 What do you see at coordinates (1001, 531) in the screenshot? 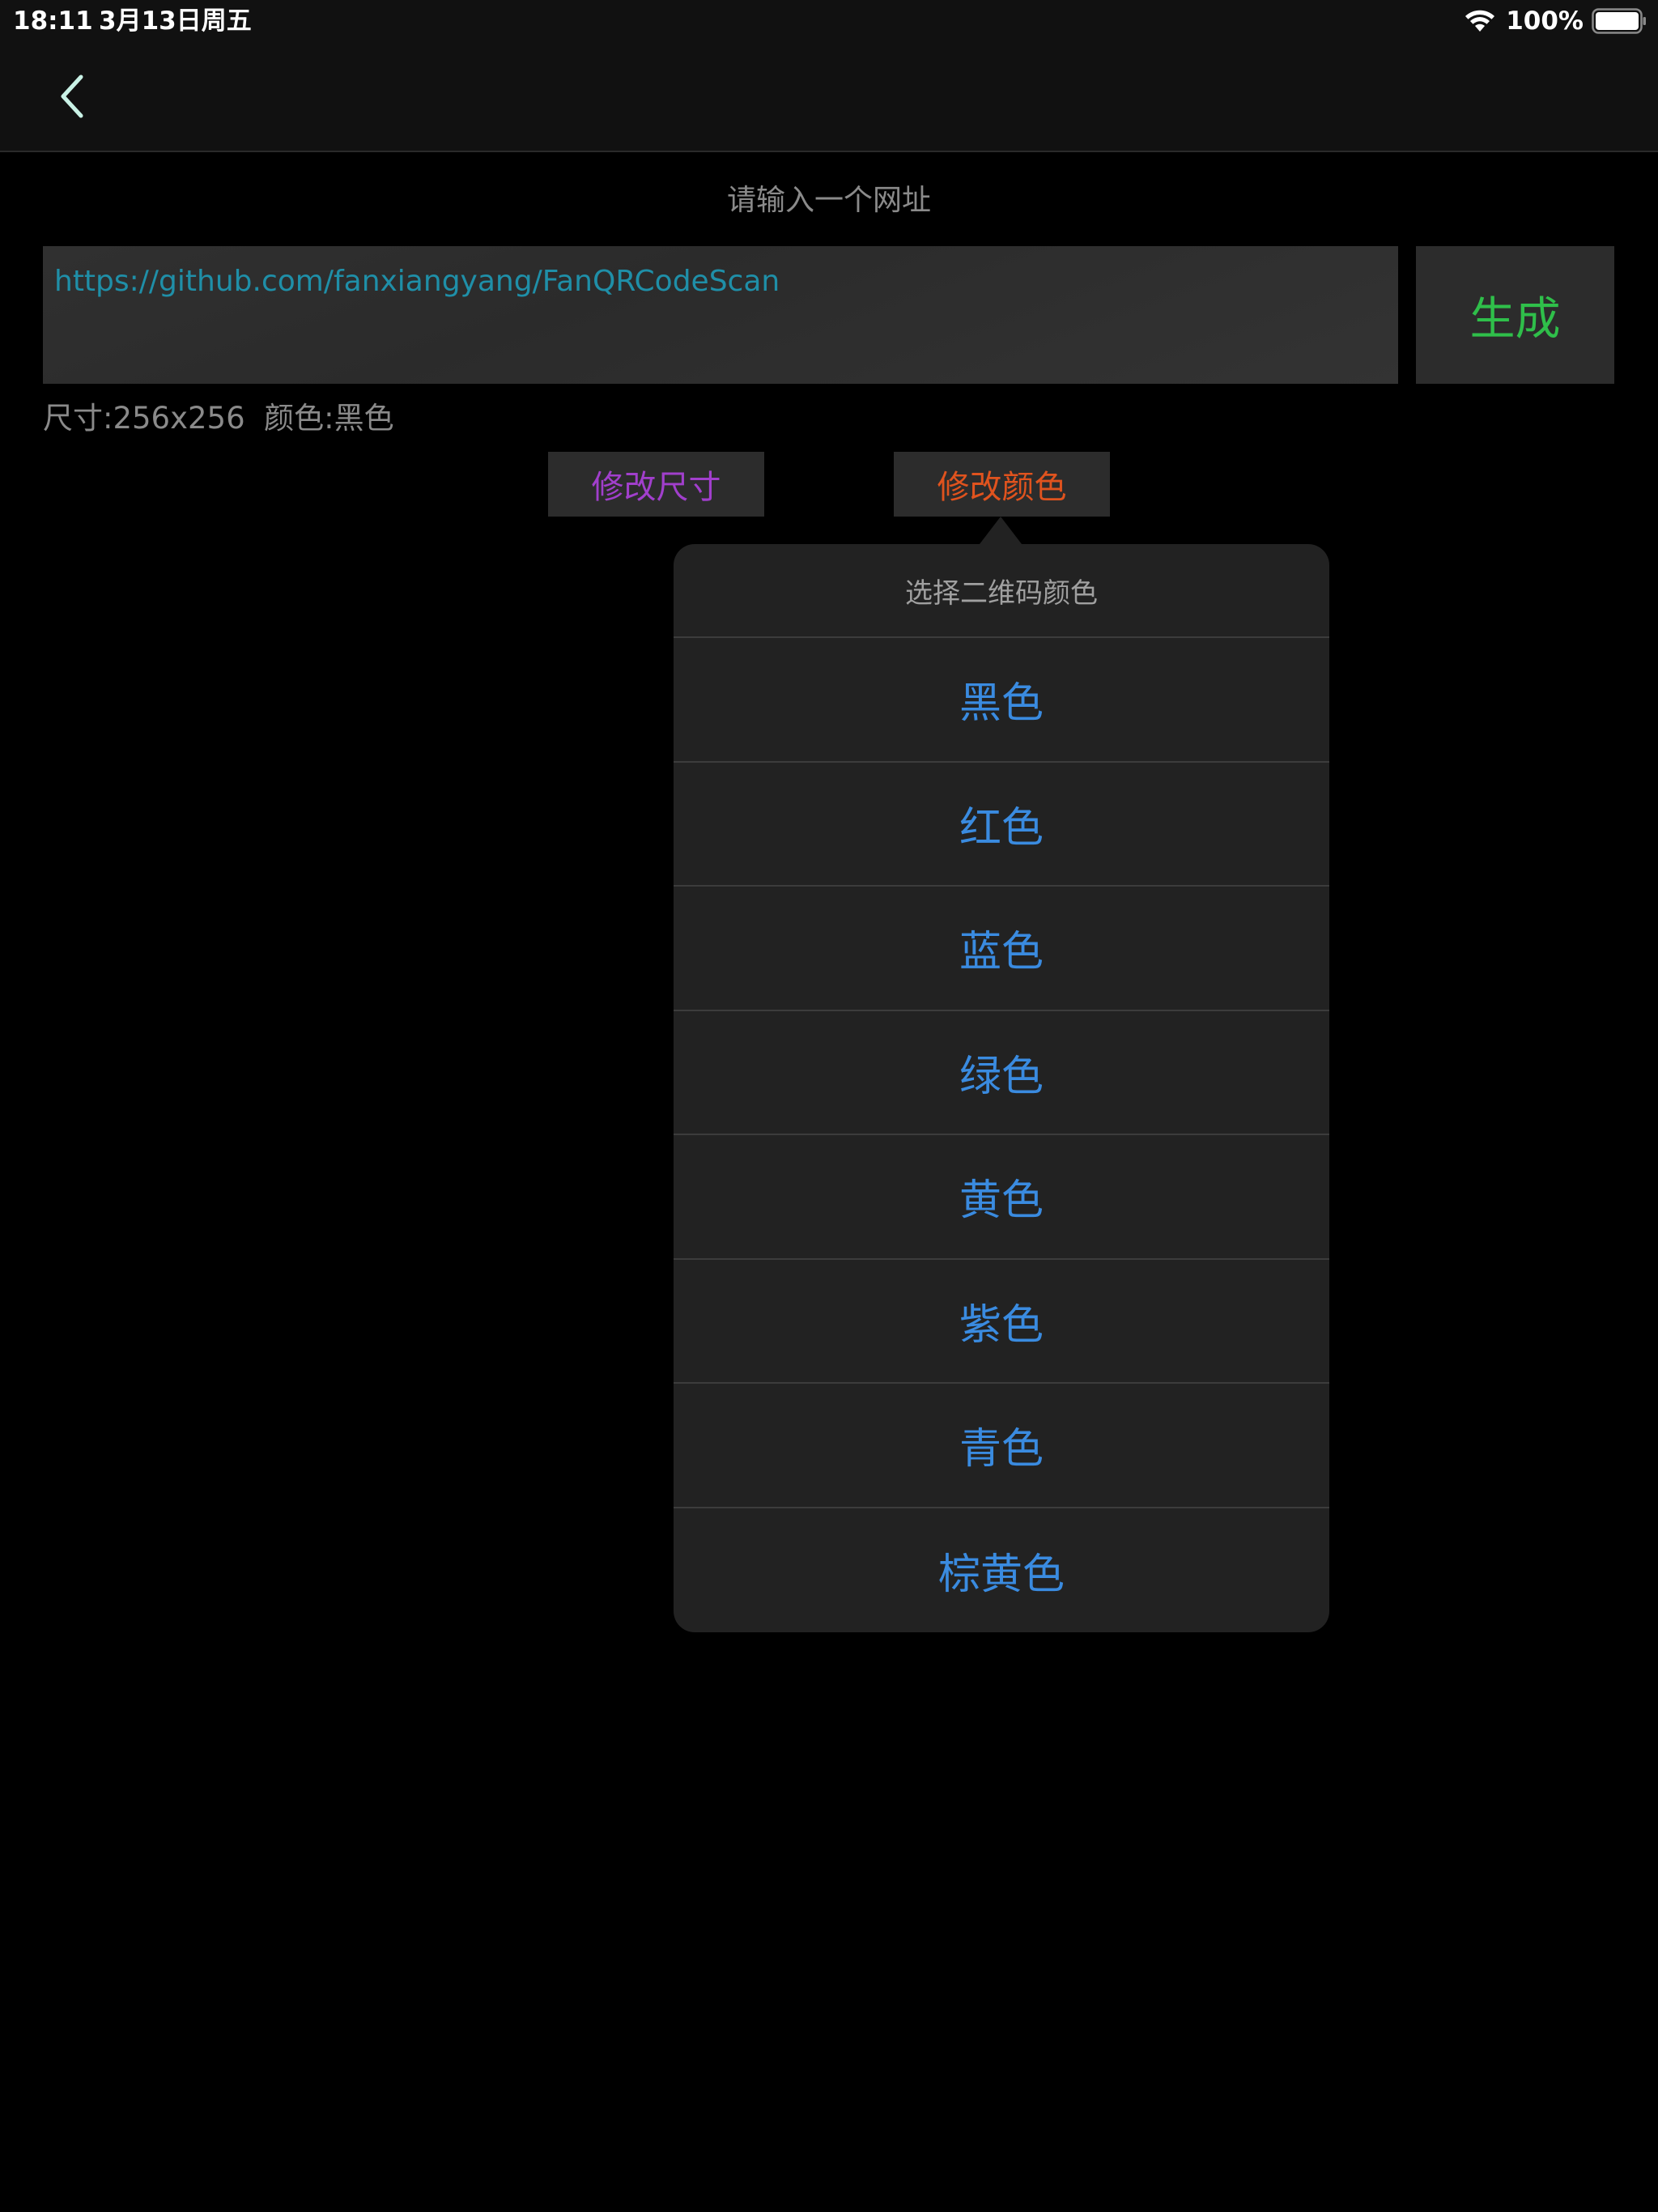
I see `popover-arrow` at bounding box center [1001, 531].